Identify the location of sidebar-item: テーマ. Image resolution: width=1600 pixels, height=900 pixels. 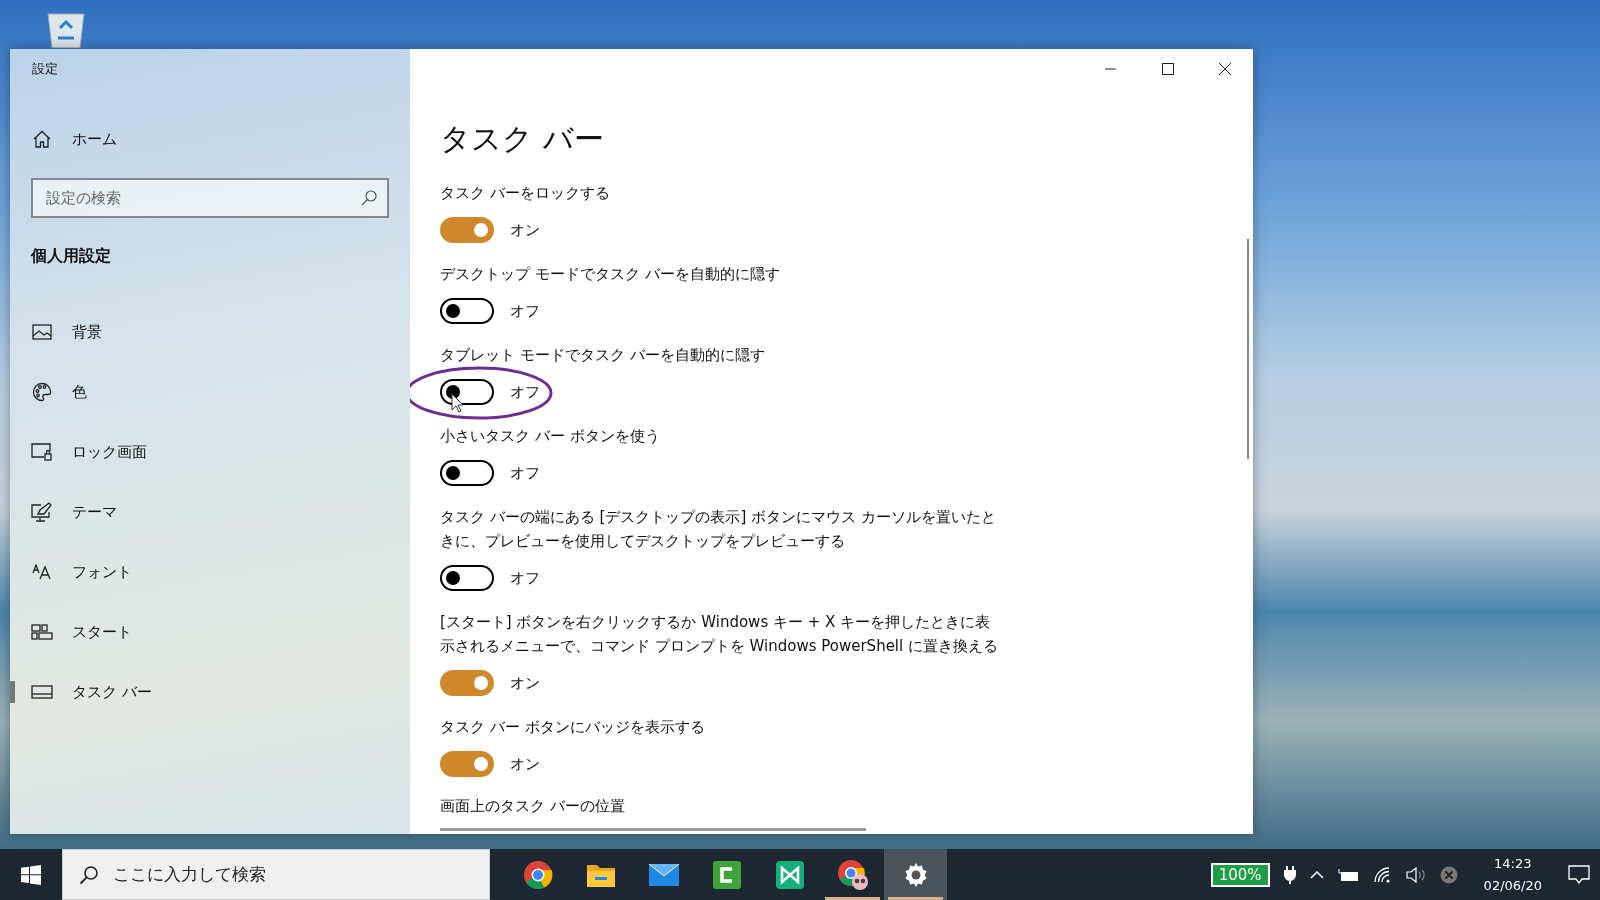
(210, 512).